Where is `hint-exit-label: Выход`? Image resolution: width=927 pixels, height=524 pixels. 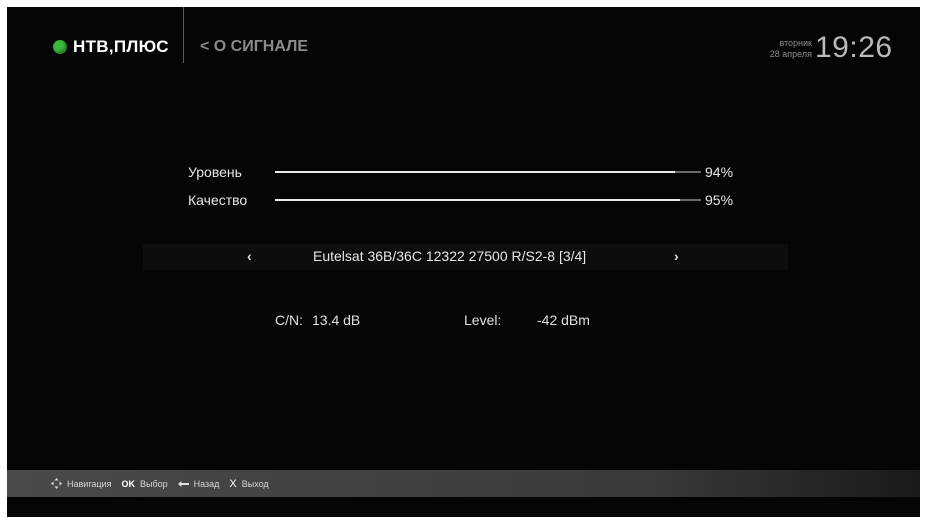
hint-exit-label: Выход is located at coordinates (255, 483).